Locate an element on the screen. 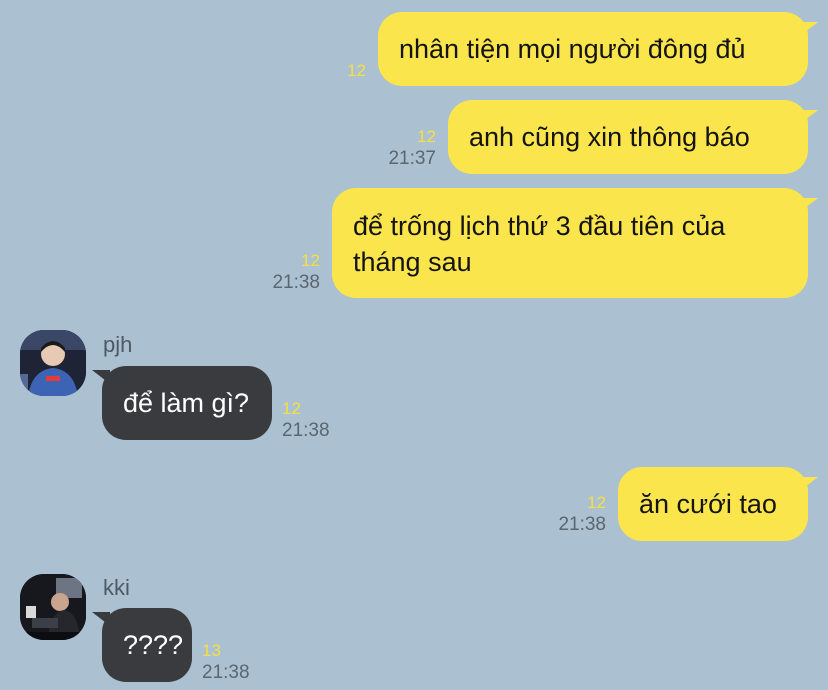 Image resolution: width=828 pixels, height=690 pixels. outgoing-message-bubble: ăn cưới tao is located at coordinates (713, 504).